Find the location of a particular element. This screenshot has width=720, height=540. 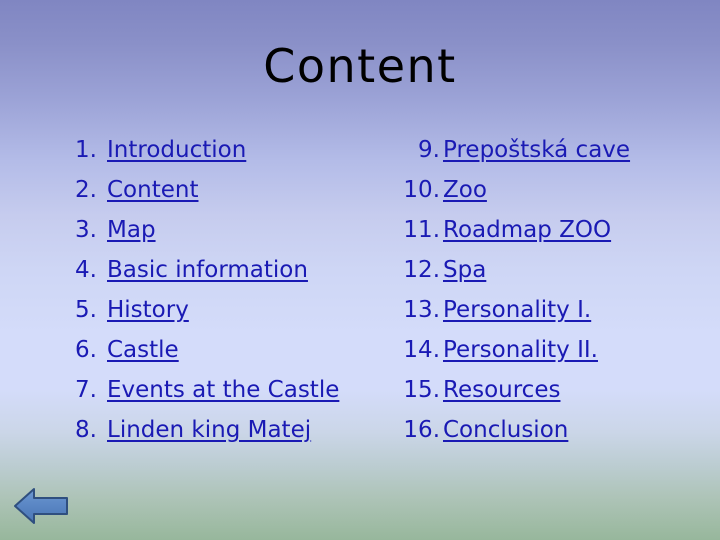

list-item: 5. History is located at coordinates (205, 310).